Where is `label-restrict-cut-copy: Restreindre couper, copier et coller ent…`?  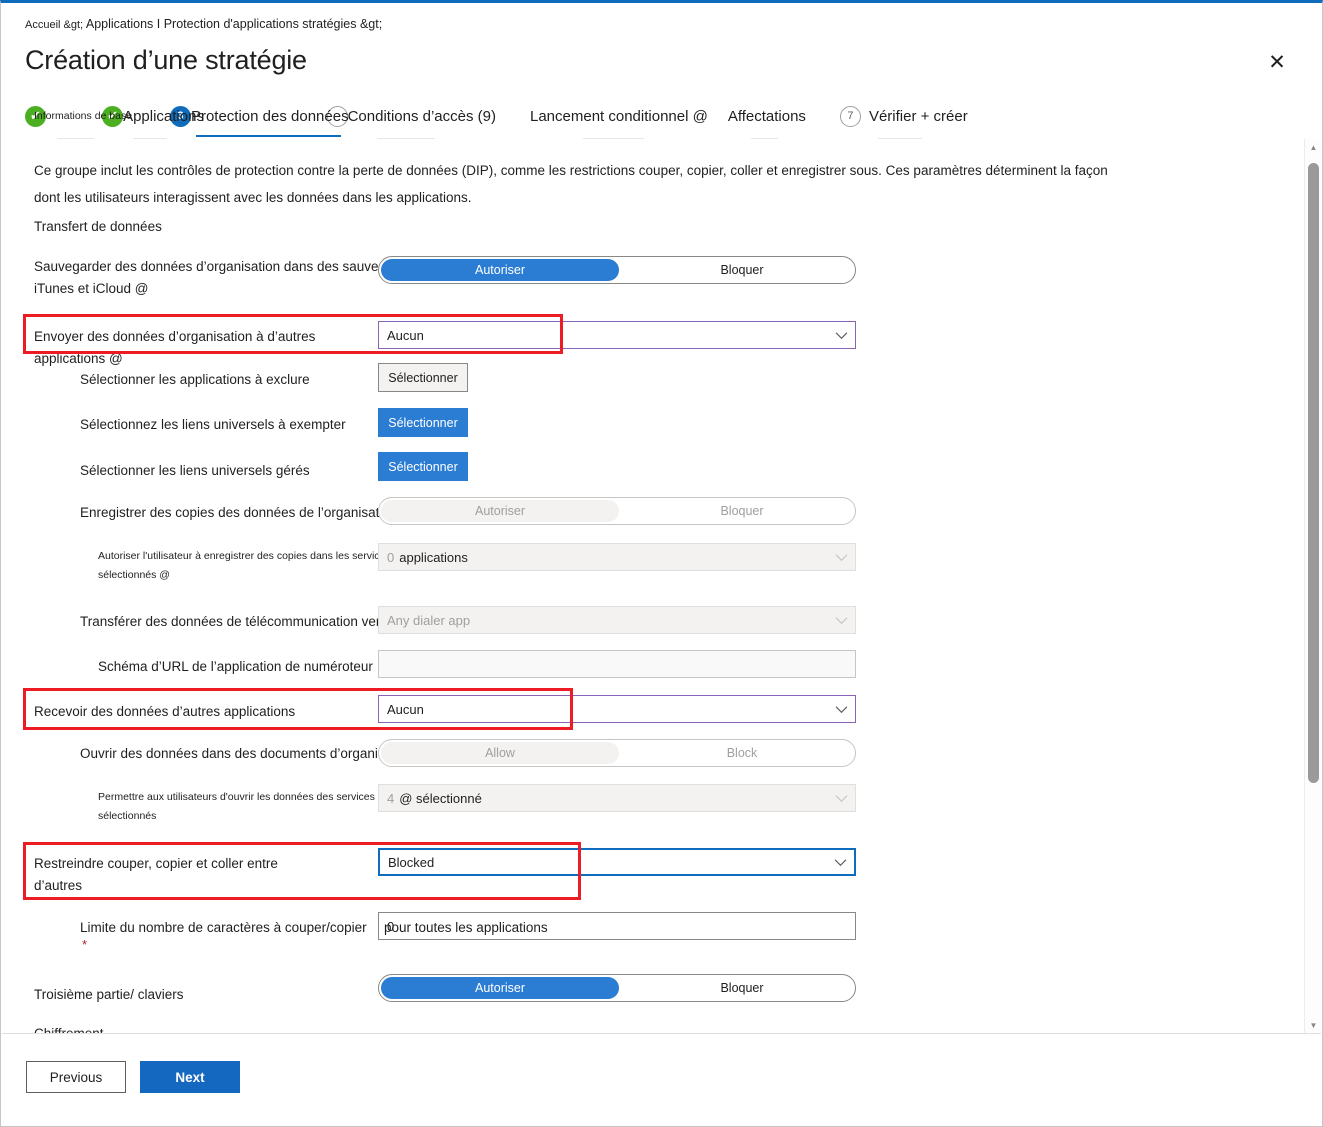
label-restrict-cut-copy: Restreindre couper, copier et coller ent… is located at coordinates (156, 874).